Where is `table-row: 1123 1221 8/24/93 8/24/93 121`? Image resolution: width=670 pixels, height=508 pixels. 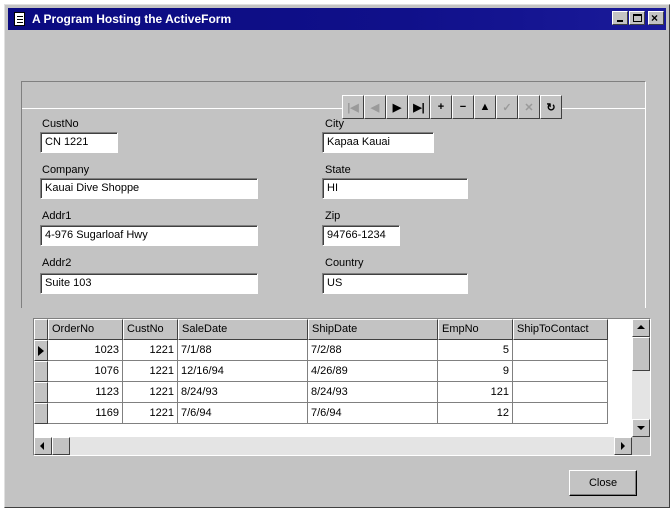
table-row: 1123 1221 8/24/93 8/24/93 121 is located at coordinates (321, 392).